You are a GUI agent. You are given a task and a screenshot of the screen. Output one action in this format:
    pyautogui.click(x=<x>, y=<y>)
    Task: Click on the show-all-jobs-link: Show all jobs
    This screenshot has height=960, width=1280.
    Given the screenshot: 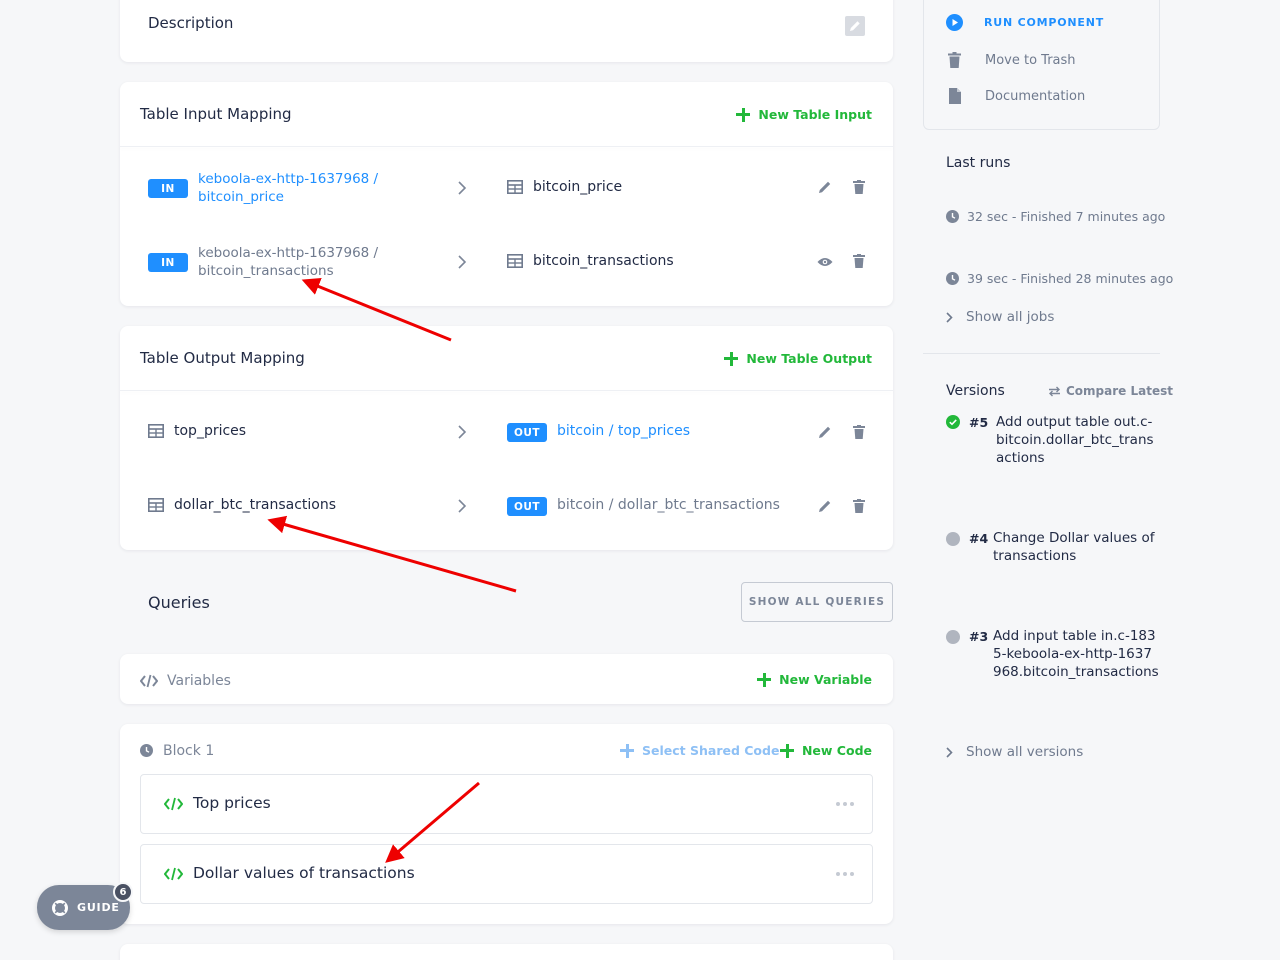 What is the action you would take?
    pyautogui.click(x=1000, y=317)
    